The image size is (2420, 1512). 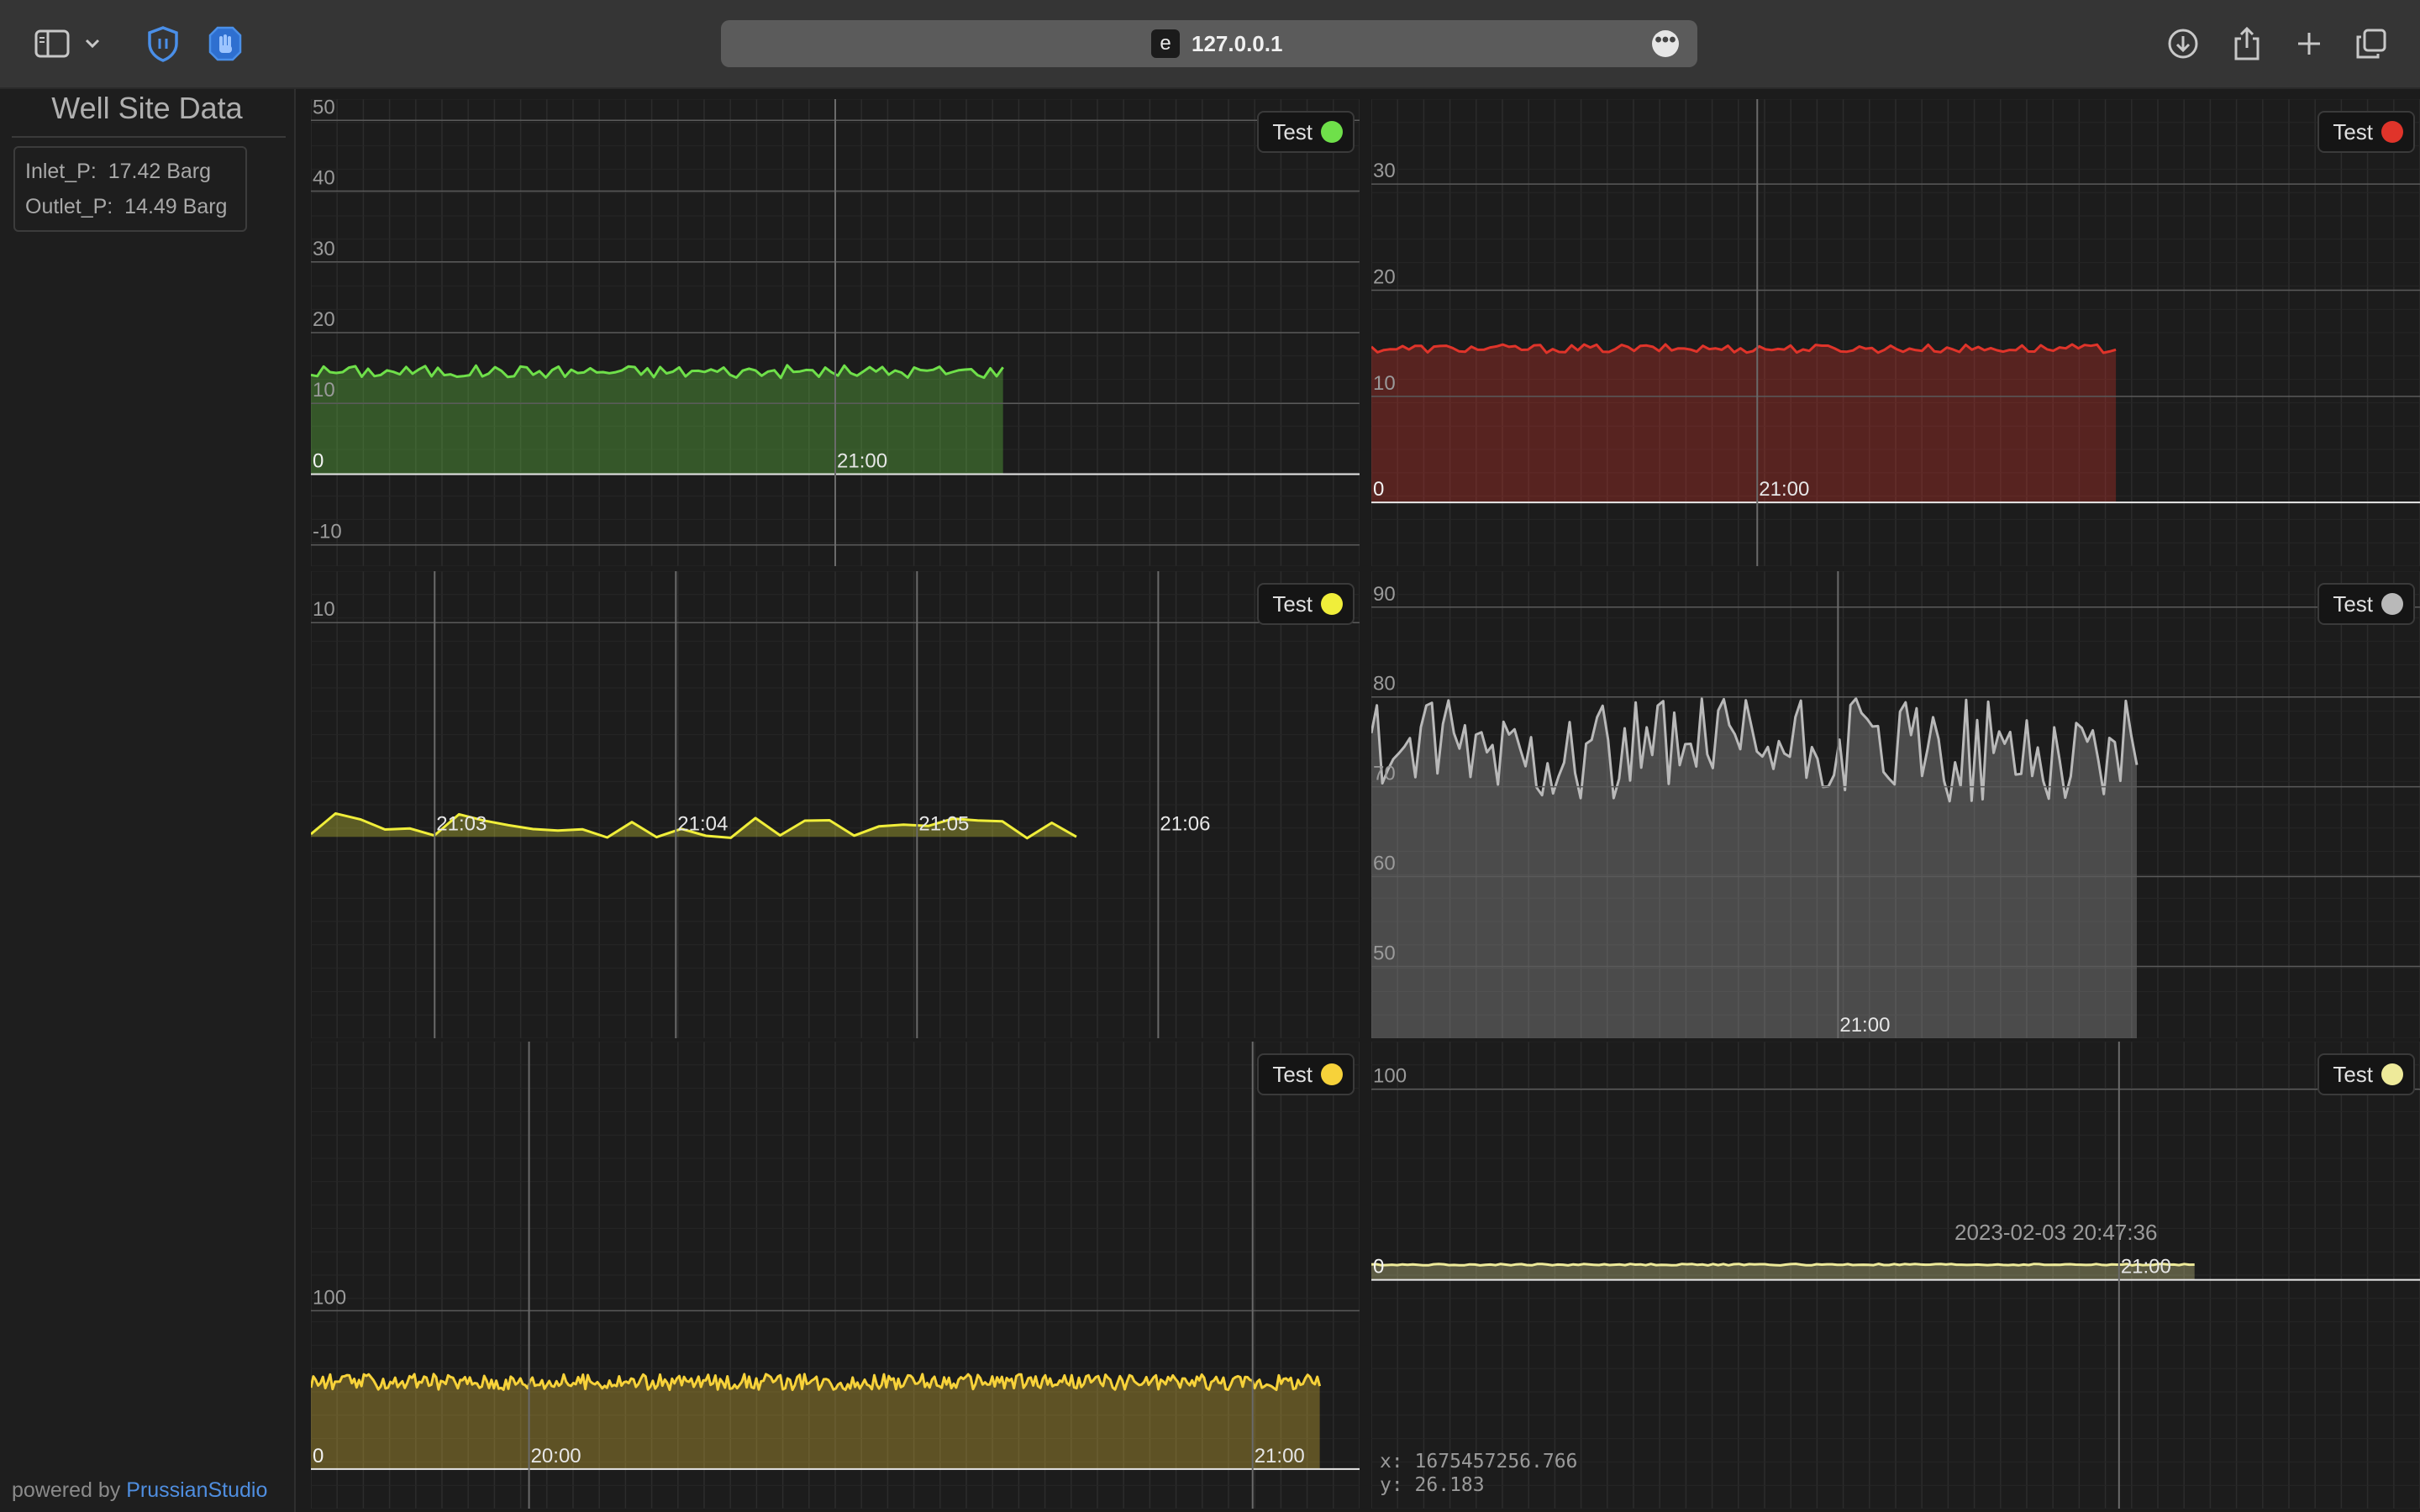 What do you see at coordinates (1185, 823) in the screenshot?
I see `x-tick-label: 21:06` at bounding box center [1185, 823].